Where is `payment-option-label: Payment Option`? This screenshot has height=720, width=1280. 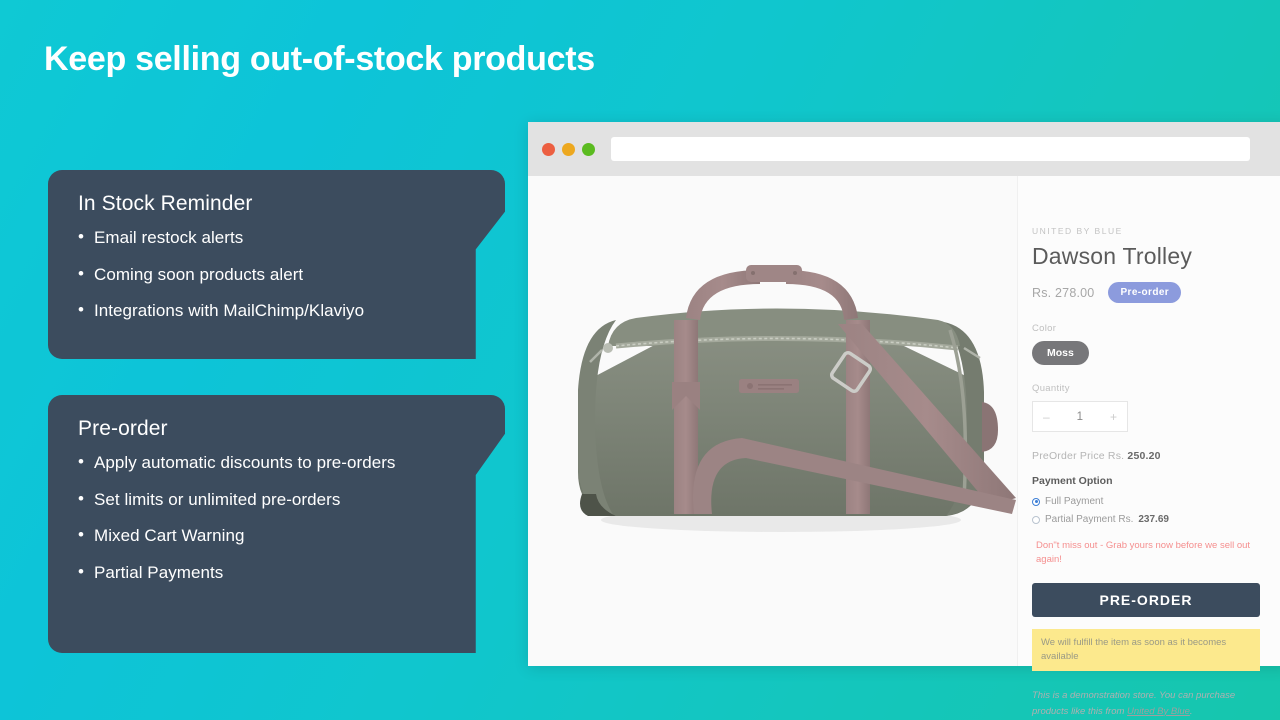 payment-option-label: Payment Option is located at coordinates (1072, 481).